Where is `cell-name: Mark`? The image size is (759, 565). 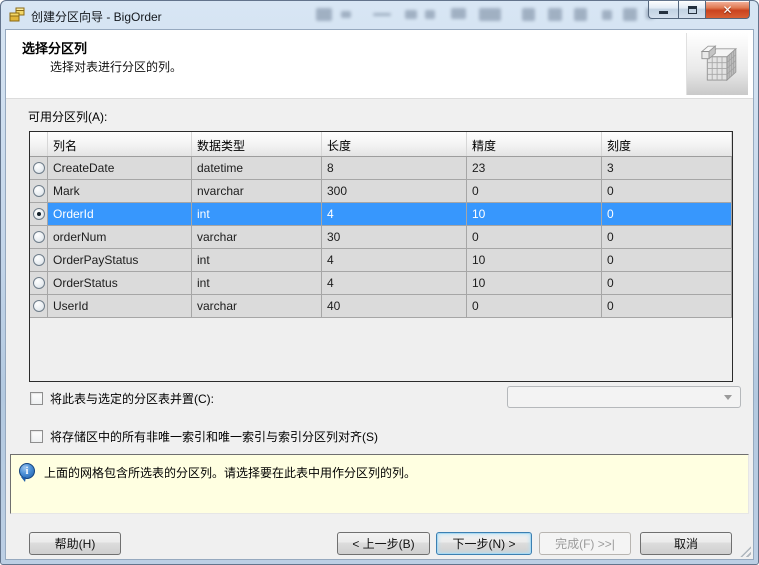 cell-name: Mark is located at coordinates (120, 191).